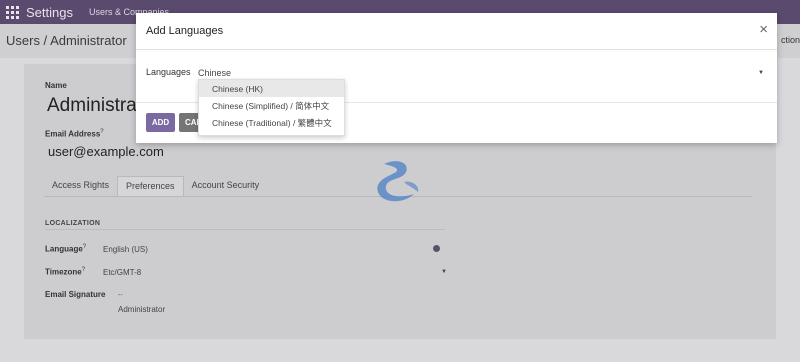 This screenshot has width=800, height=362. What do you see at coordinates (436, 248) in the screenshot?
I see `globe-icon` at bounding box center [436, 248].